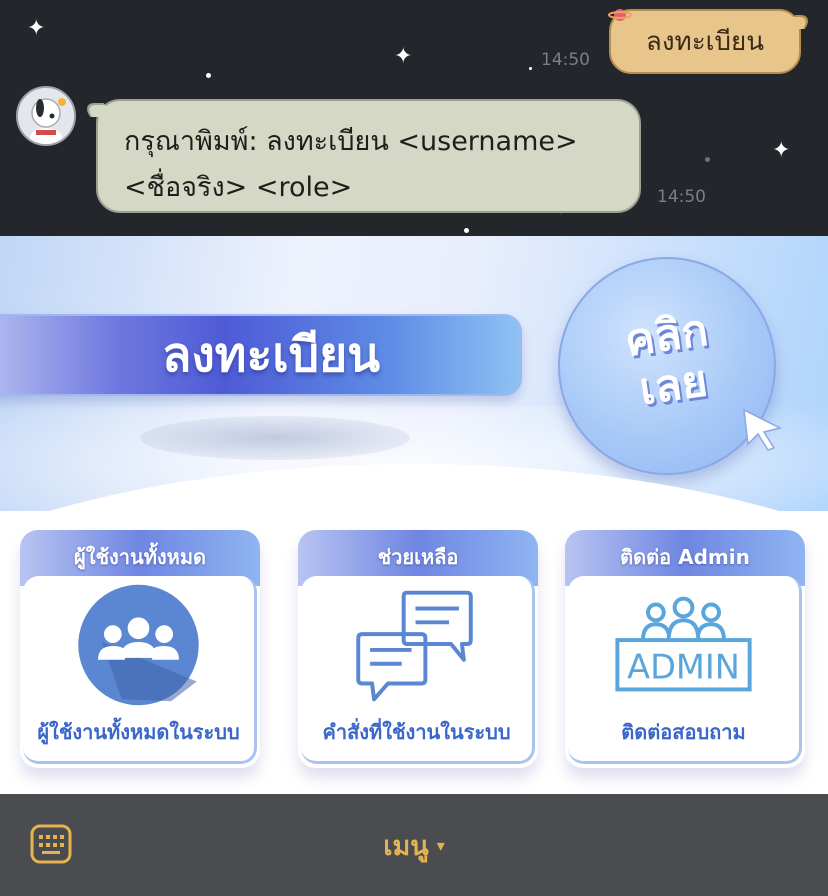 The width and height of the screenshot is (828, 896). Describe the element at coordinates (763, 429) in the screenshot. I see `cursor-arrow-icon` at that location.